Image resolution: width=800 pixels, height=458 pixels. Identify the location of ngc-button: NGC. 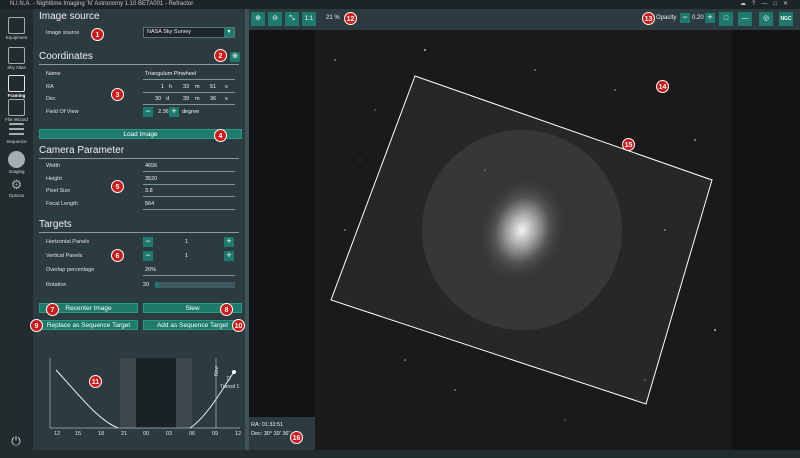
(786, 19).